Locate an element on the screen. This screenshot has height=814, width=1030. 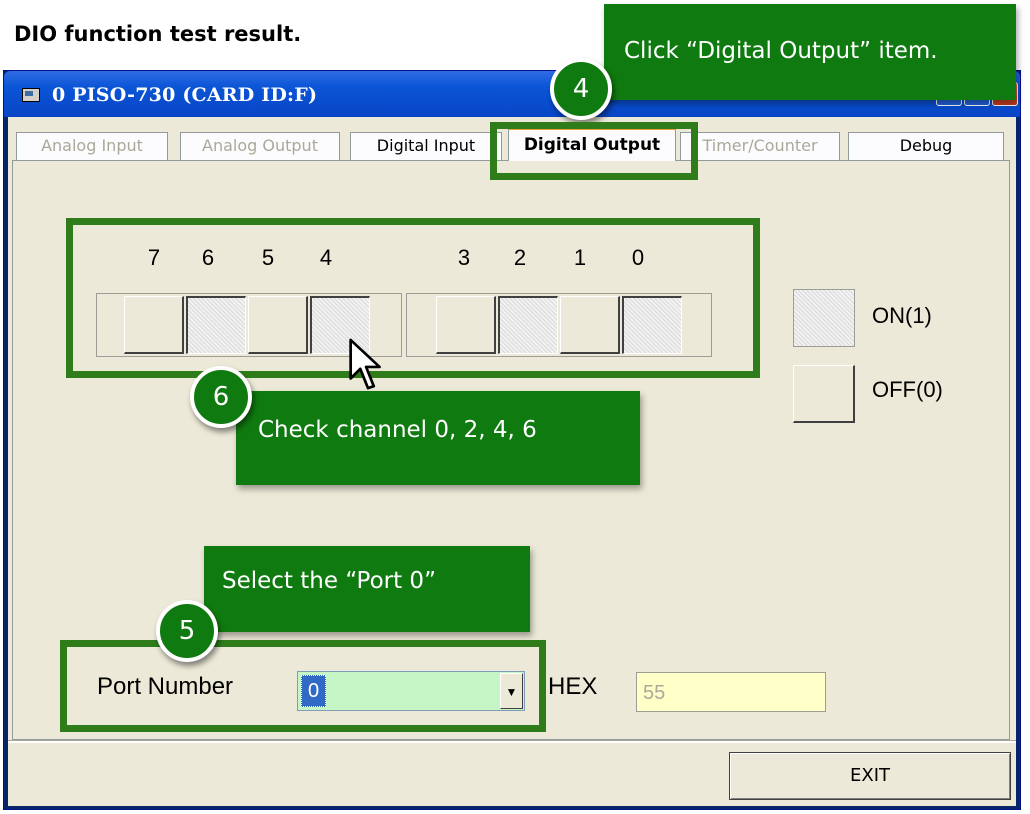
mouse-cursor-icon is located at coordinates (365, 364).